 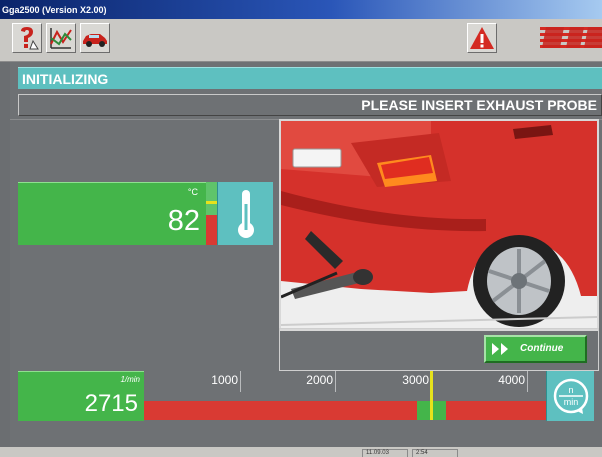 I want to click on message-bar: PLEASE INSERT EXHAUST PROBE, so click(x=310, y=105).